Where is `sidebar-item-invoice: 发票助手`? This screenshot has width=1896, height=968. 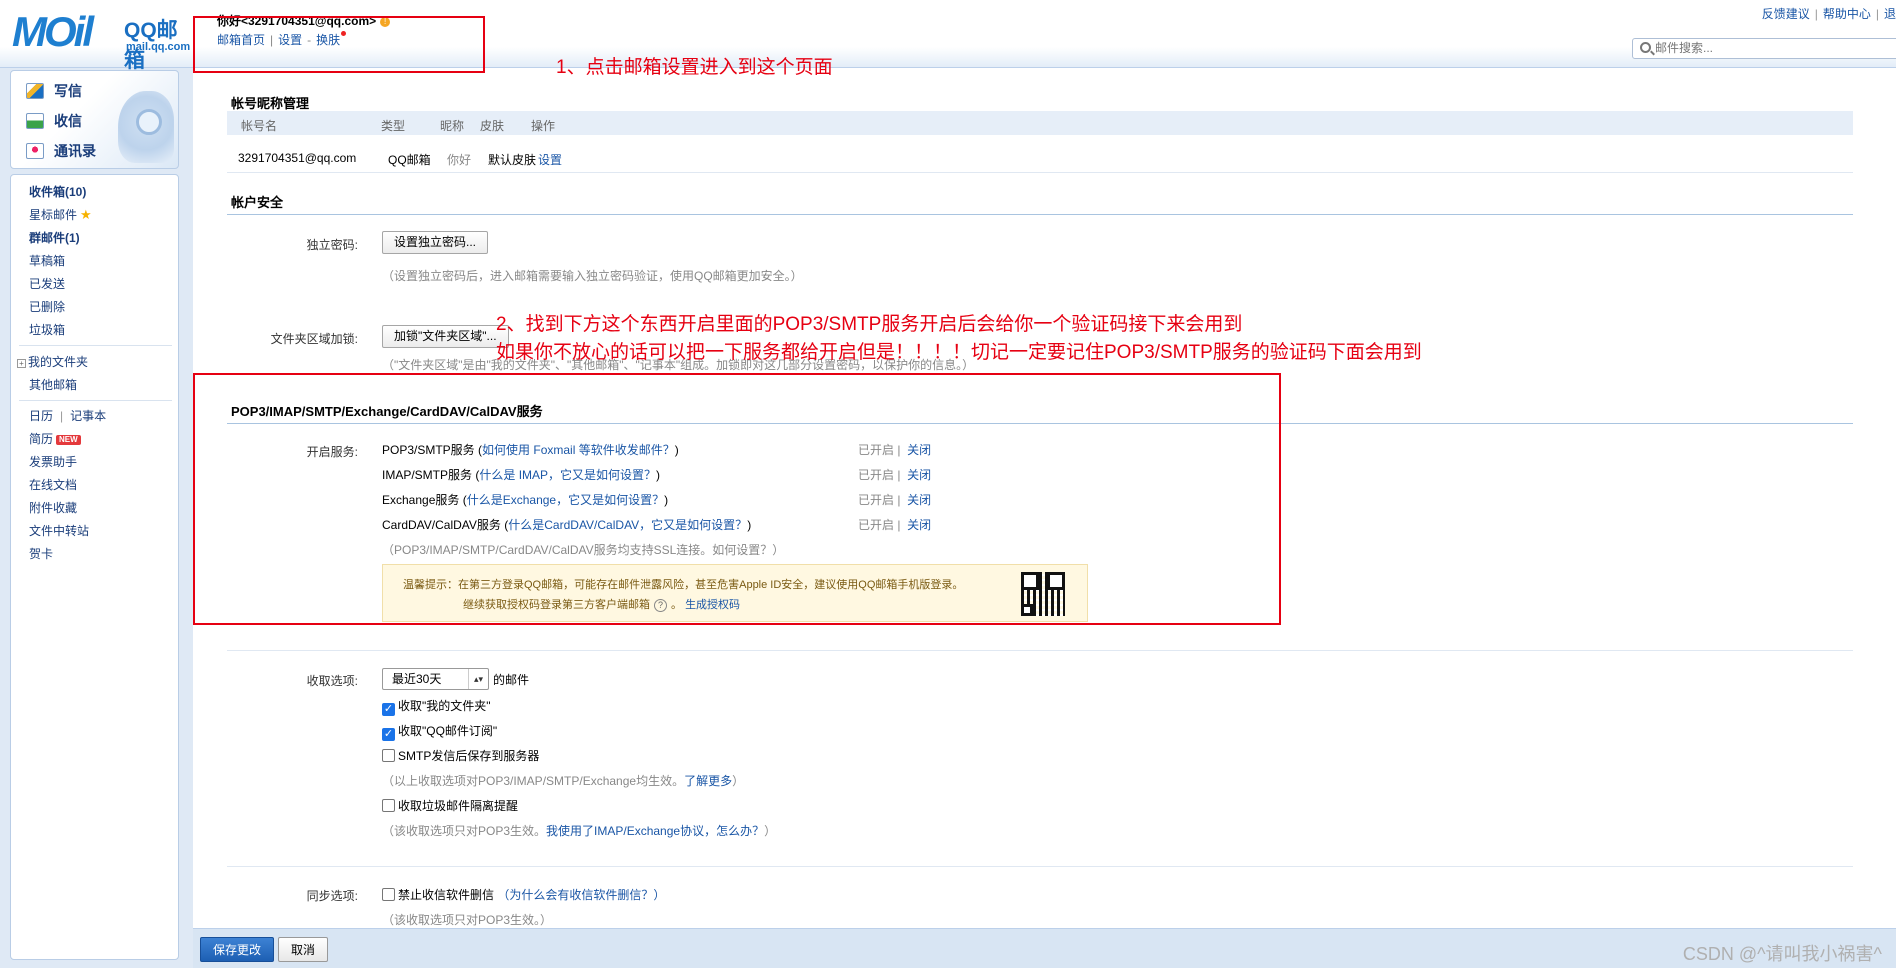
sidebar-item-invoice: 发票助手 is located at coordinates (53, 461).